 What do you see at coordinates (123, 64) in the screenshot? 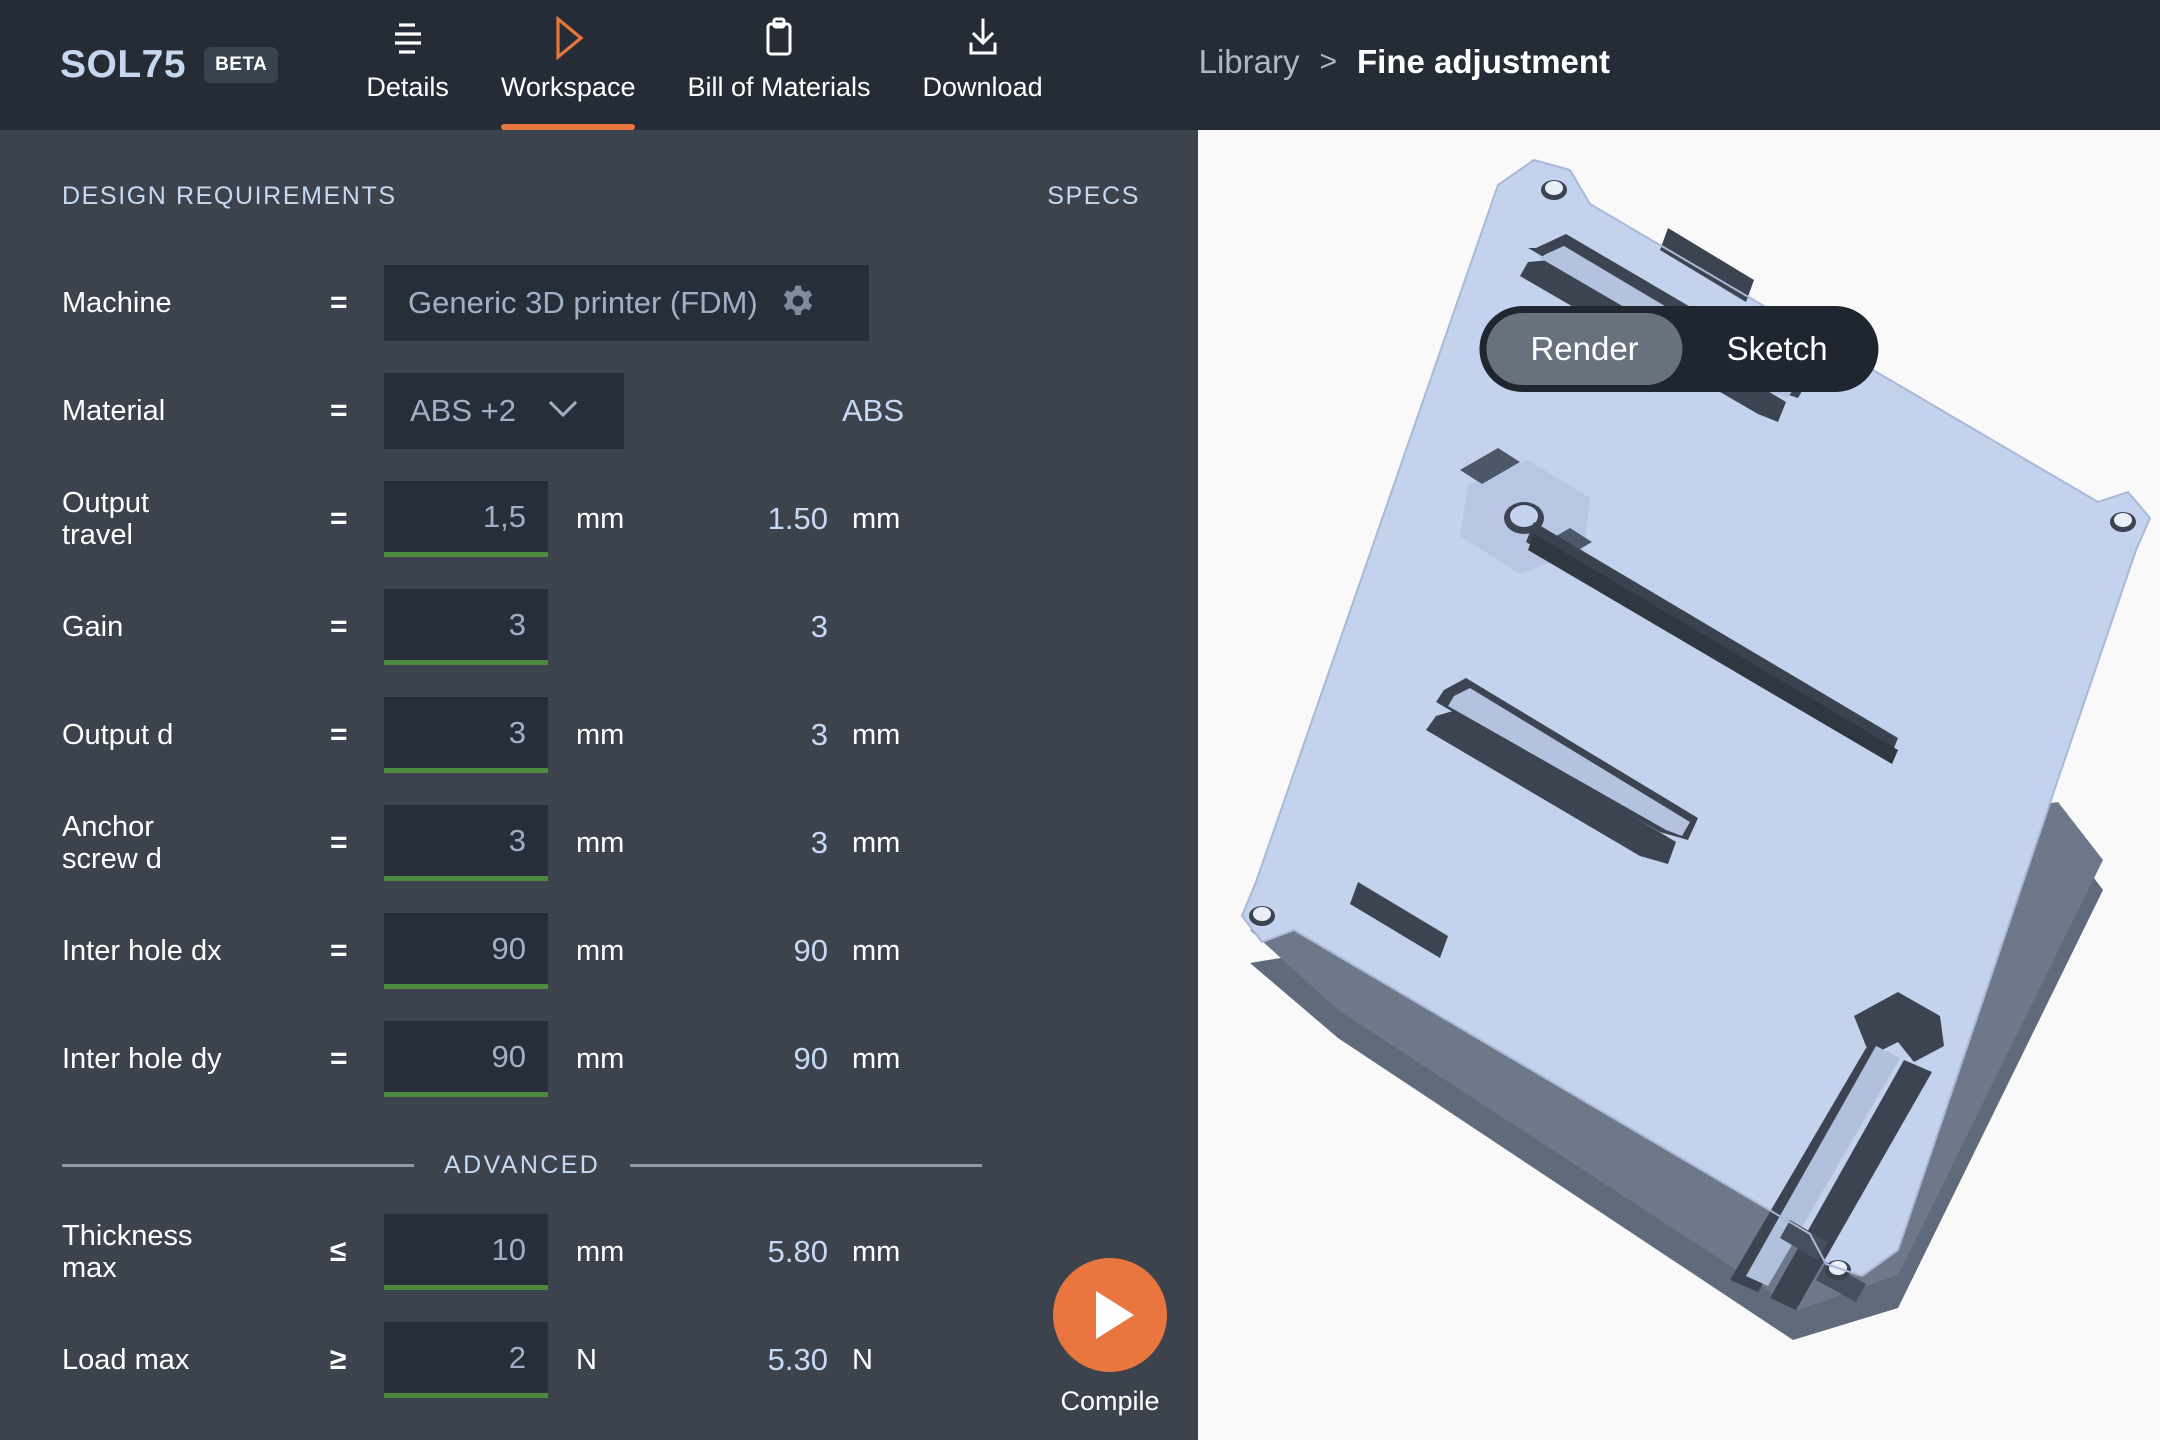
I see `app-logo: SOL75` at bounding box center [123, 64].